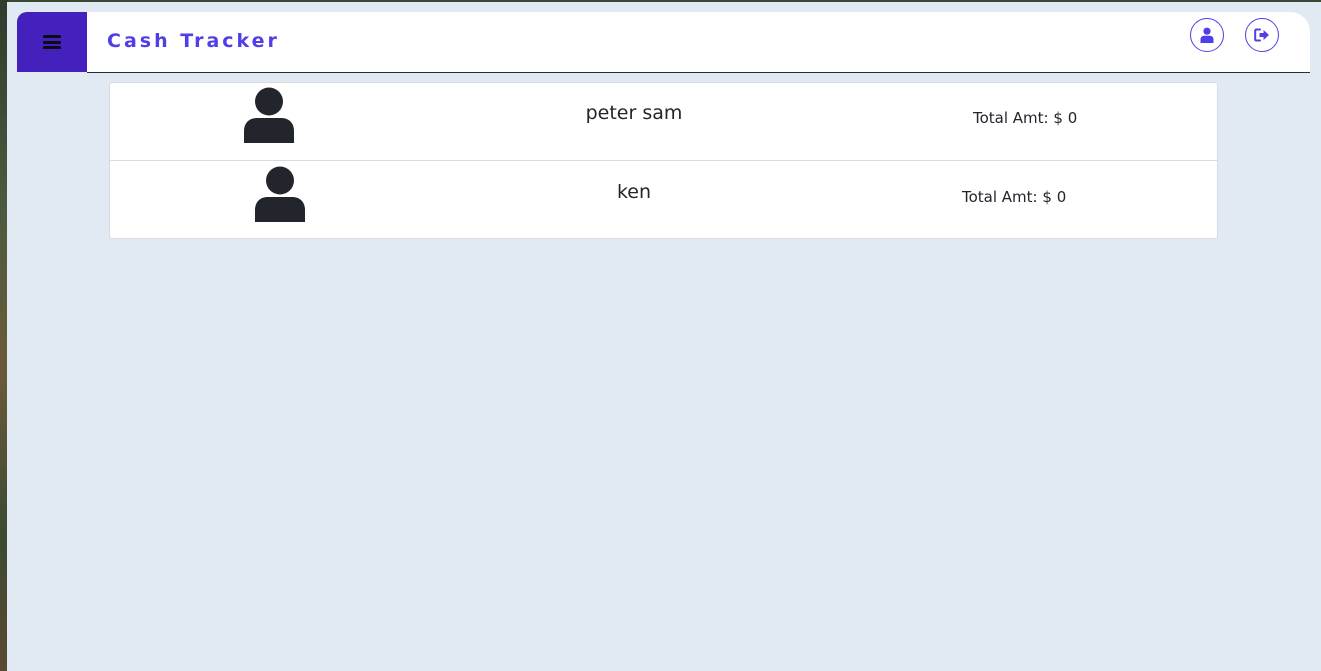  What do you see at coordinates (663, 199) in the screenshot?
I see `list-item: ken Total Amt: $ 0` at bounding box center [663, 199].